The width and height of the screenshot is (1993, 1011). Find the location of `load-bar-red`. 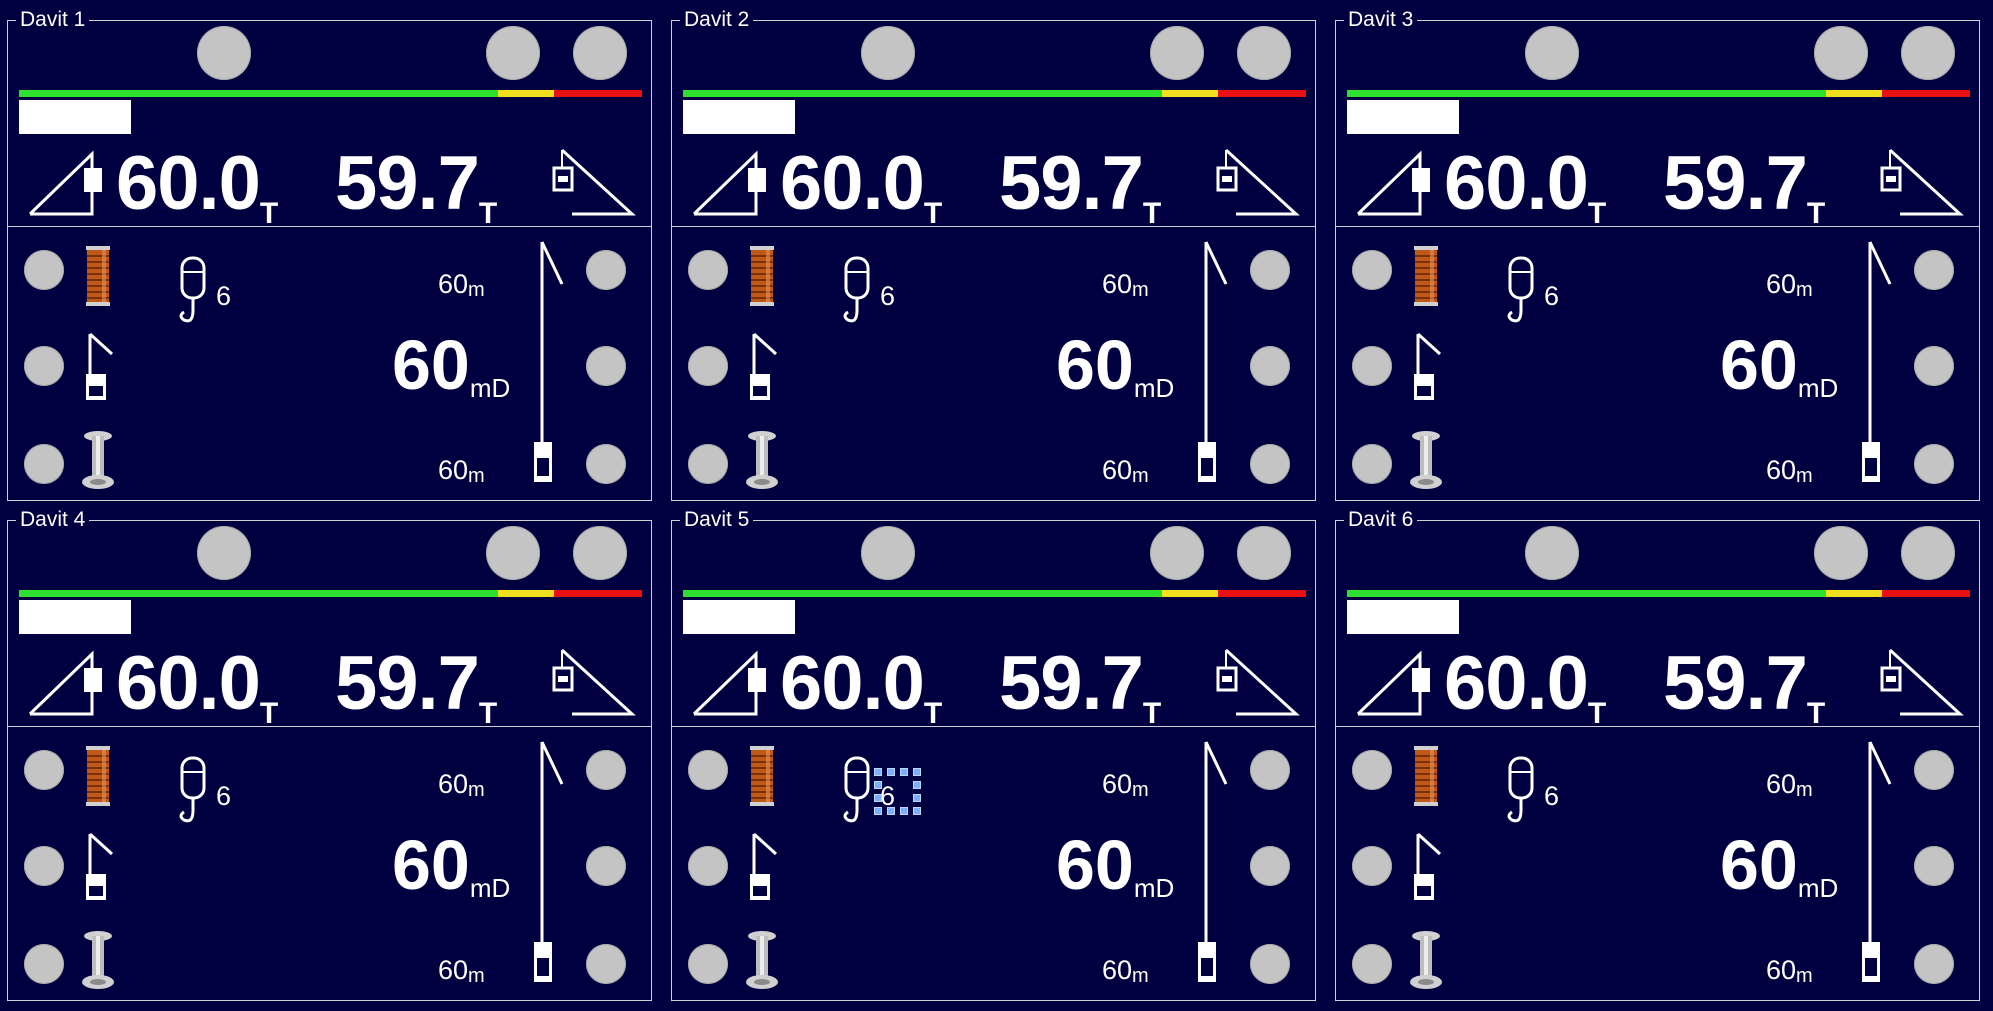

load-bar-red is located at coordinates (1926, 593).